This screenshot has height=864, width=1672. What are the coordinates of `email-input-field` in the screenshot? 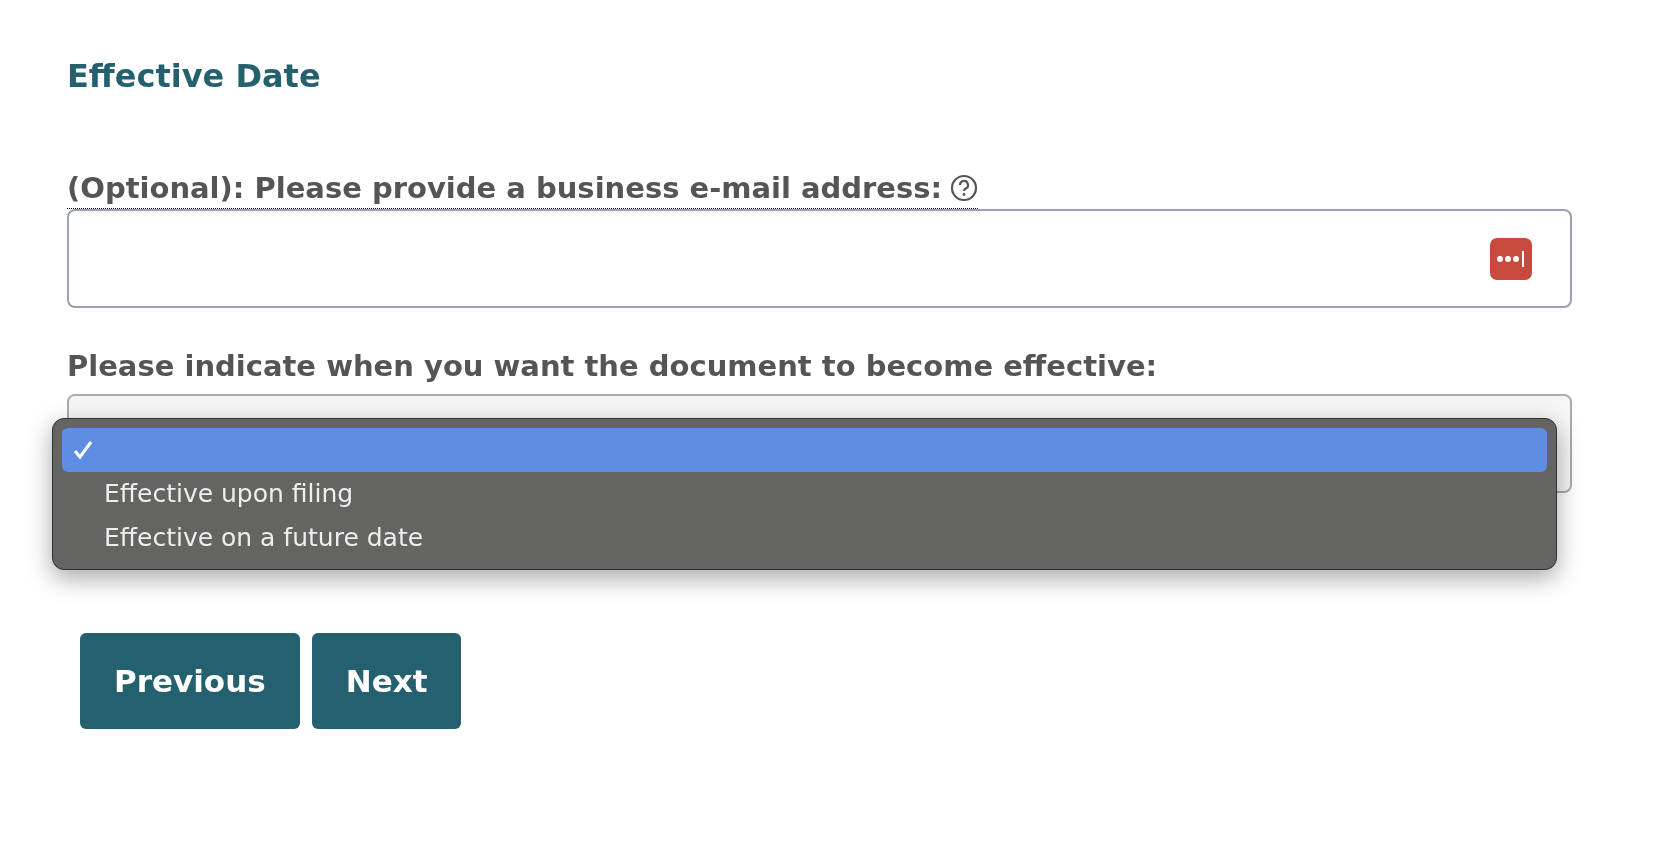 It's located at (819, 258).